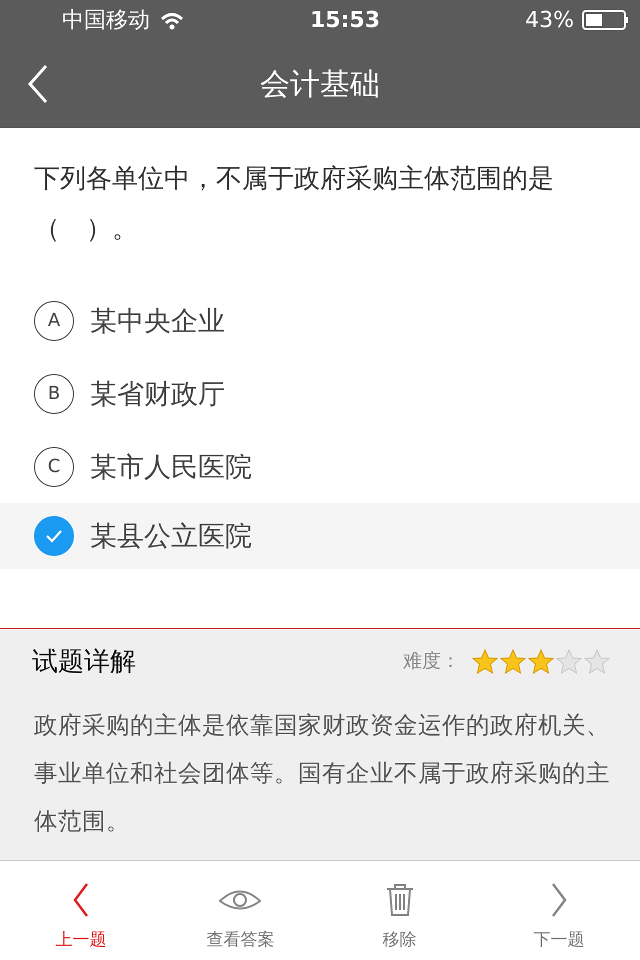 This screenshot has height=960, width=640. What do you see at coordinates (320, 466) in the screenshot?
I see `answer-option: C 某市人民医院` at bounding box center [320, 466].